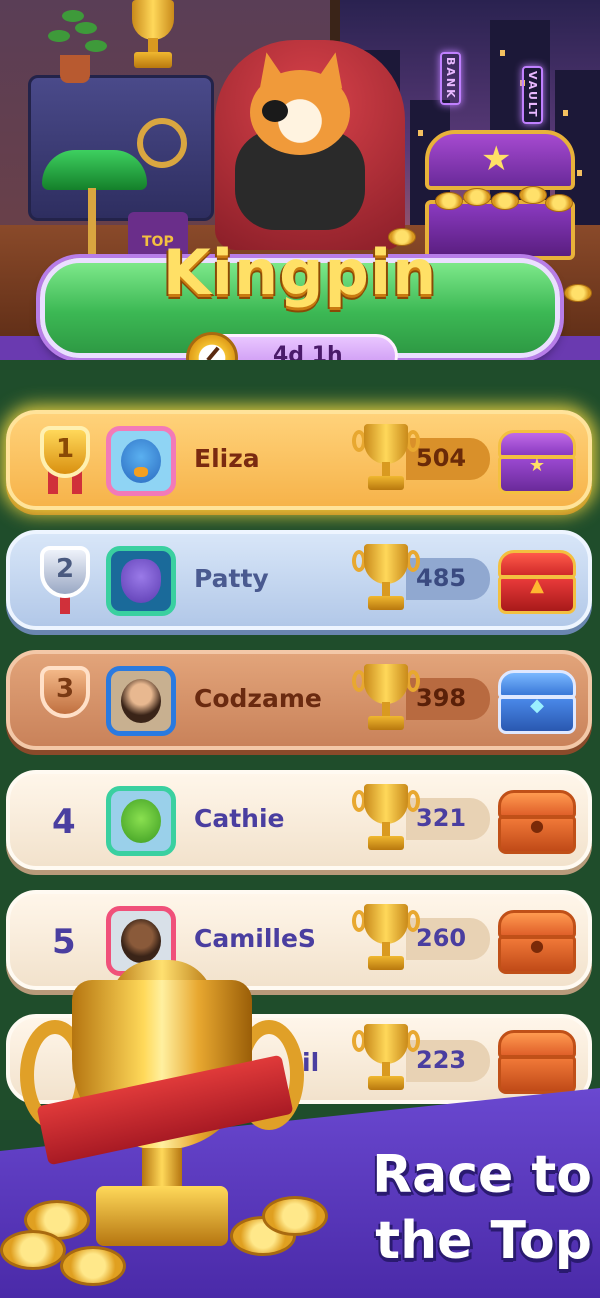 The height and width of the screenshot is (1298, 600). Describe the element at coordinates (239, 818) in the screenshot. I see `player-name: Cathie` at that location.